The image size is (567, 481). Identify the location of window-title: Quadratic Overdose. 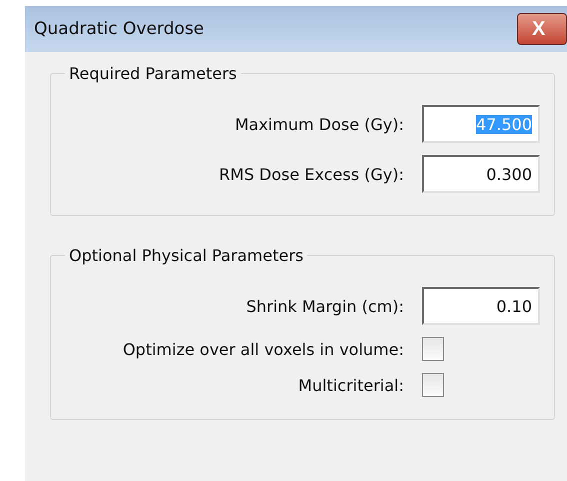
(119, 29).